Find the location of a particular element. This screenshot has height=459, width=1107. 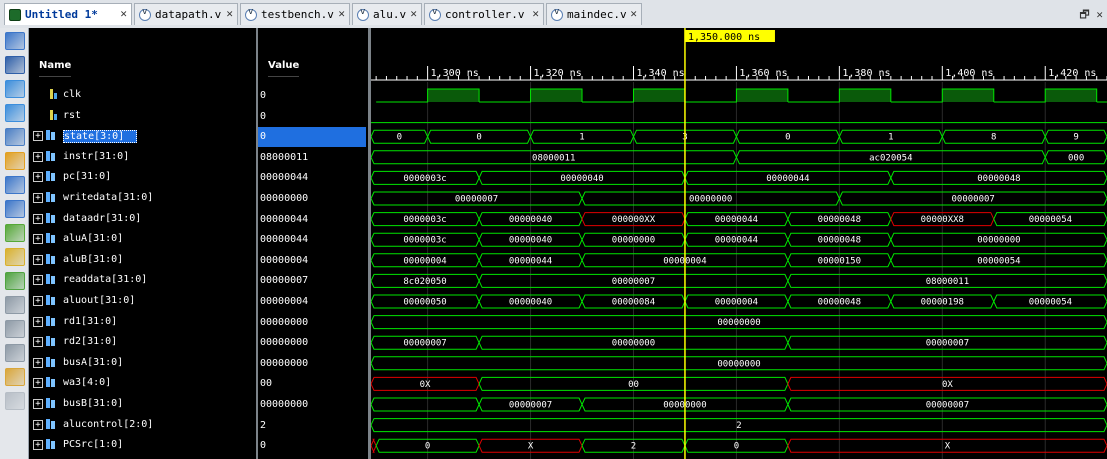

tab-testbench-v: testbench.v ✕ is located at coordinates (295, 14).